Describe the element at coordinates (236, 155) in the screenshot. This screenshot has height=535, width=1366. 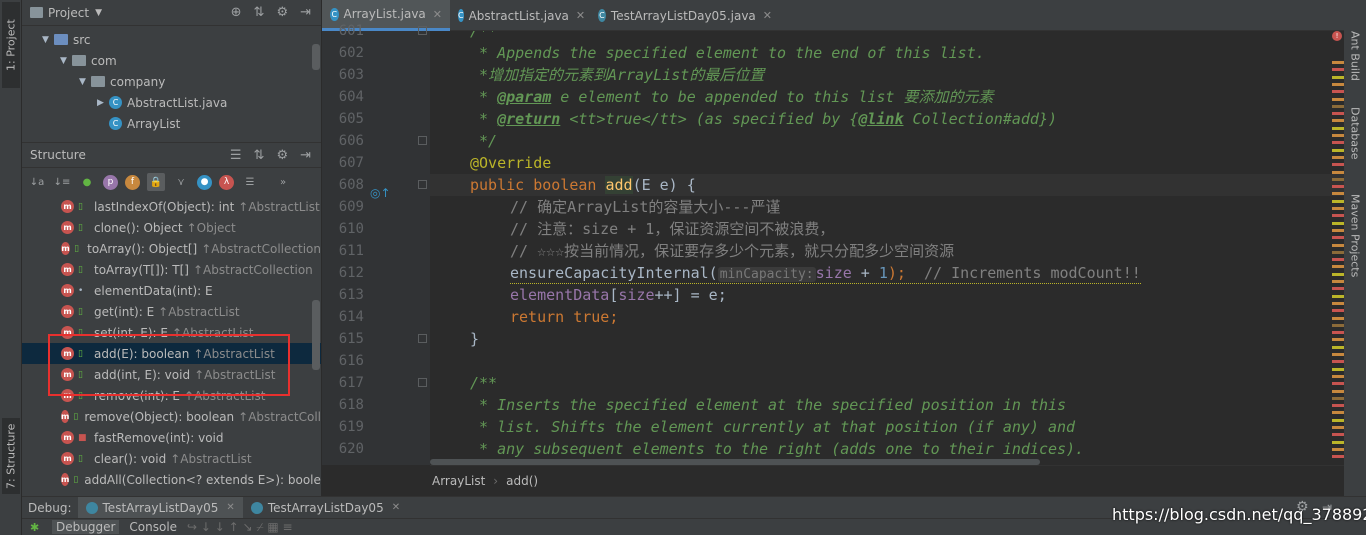
I see `sort-icon: ☰` at that location.